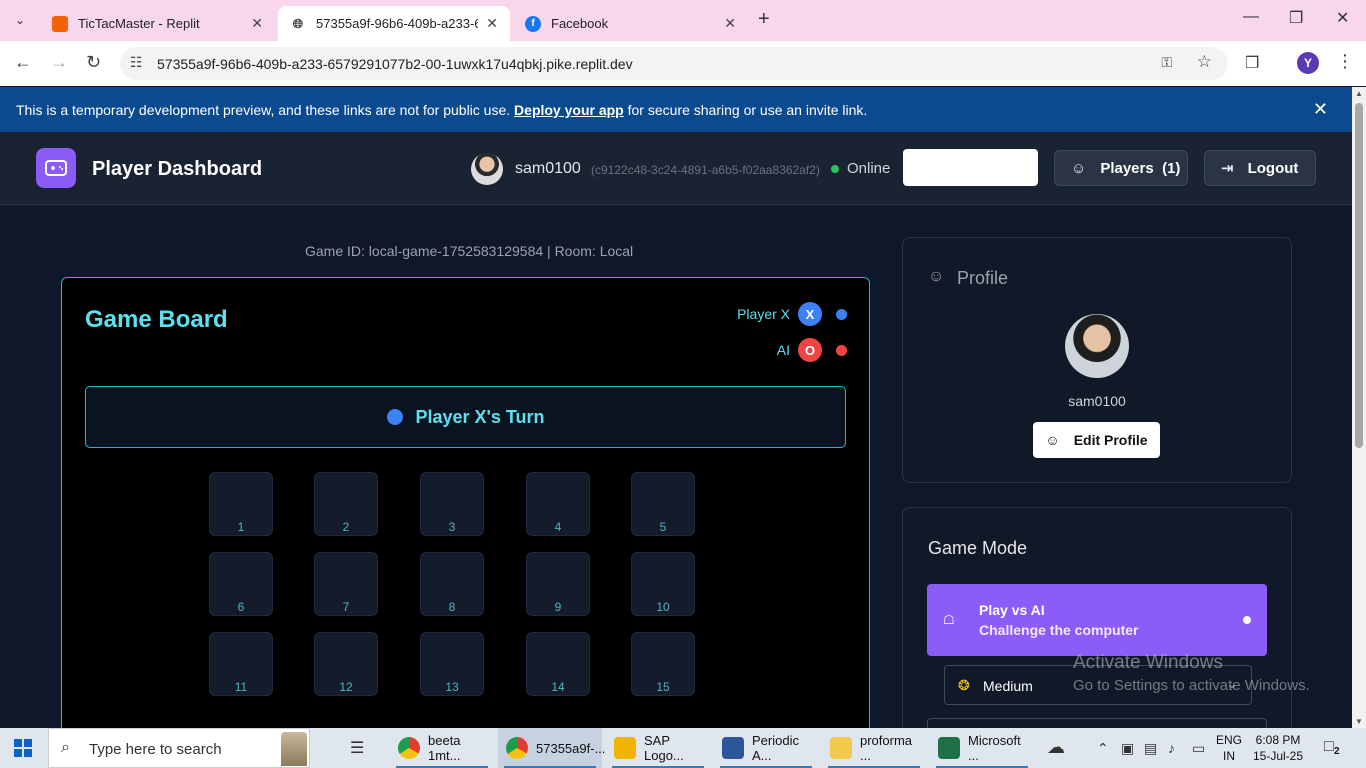  I want to click on profile-avatar-icon: Y, so click(1308, 63).